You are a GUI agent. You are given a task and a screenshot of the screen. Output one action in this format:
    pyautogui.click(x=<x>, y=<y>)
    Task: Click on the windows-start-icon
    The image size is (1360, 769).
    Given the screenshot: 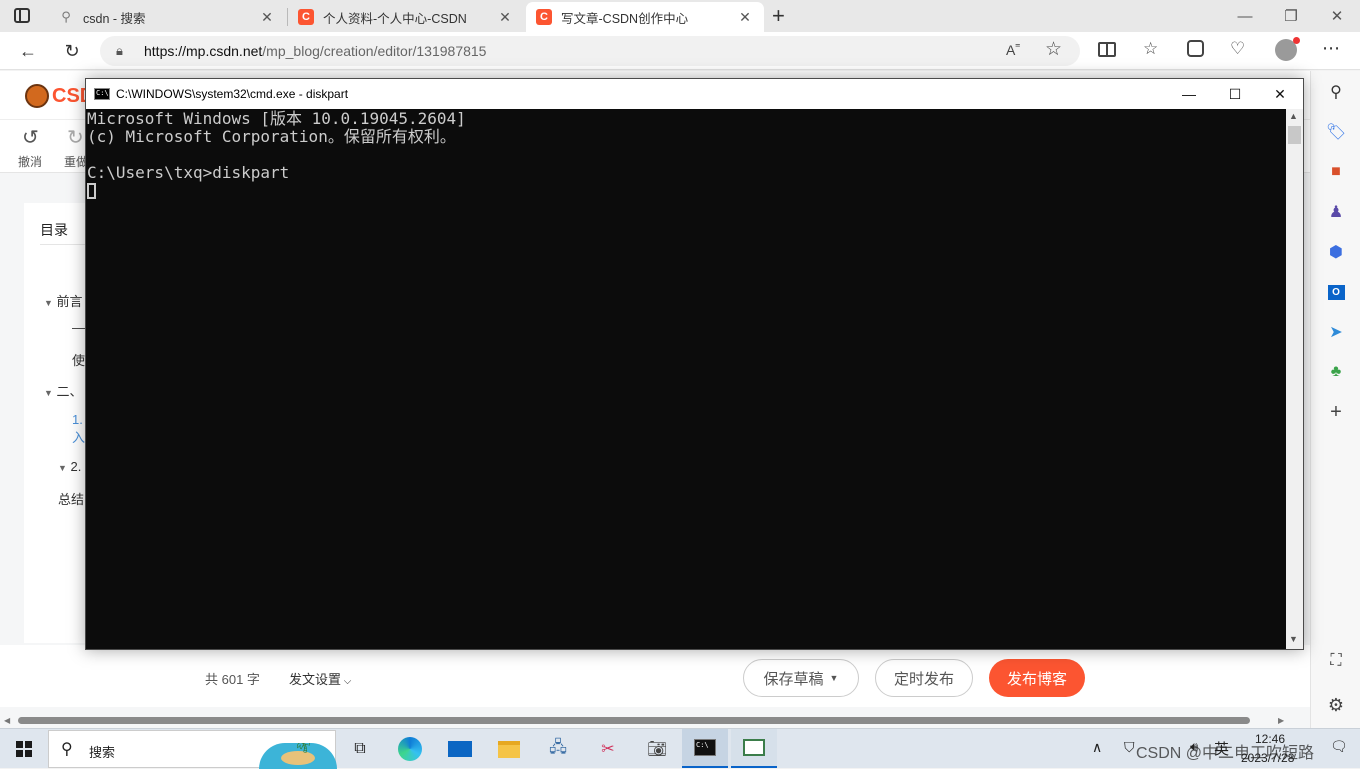 What is the action you would take?
    pyautogui.click(x=24, y=749)
    